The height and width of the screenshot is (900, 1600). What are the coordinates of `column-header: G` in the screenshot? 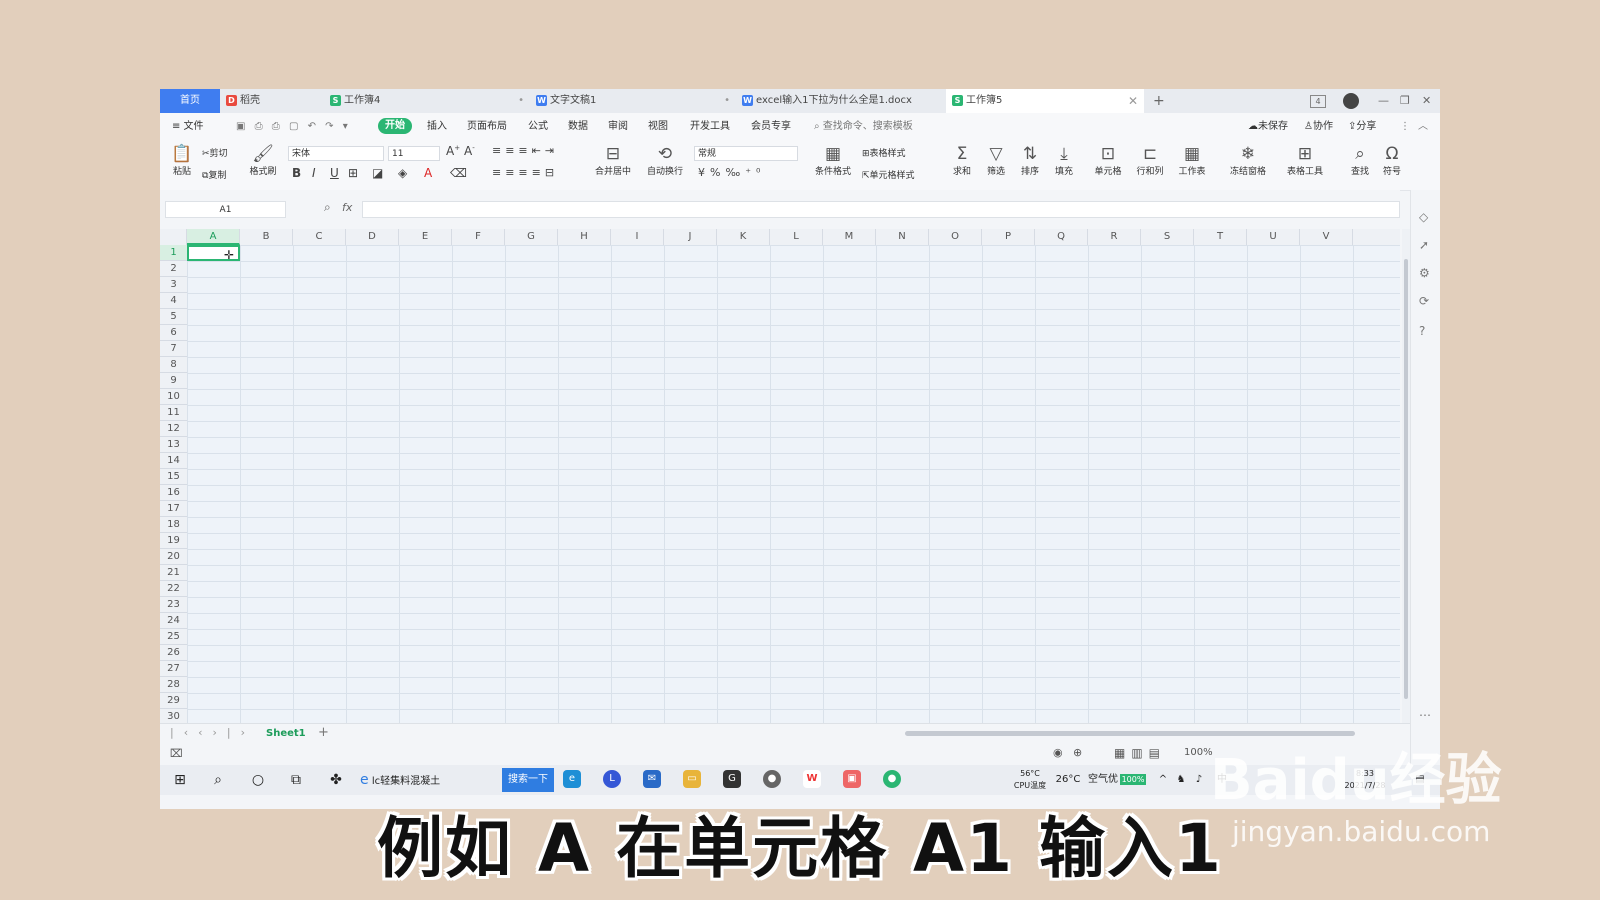 It's located at (531, 237).